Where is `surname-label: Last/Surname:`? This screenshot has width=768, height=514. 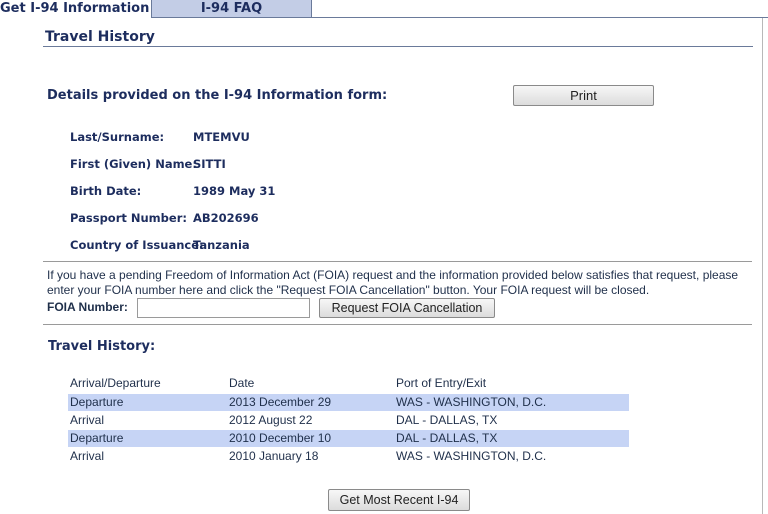
surname-label: Last/Surname: is located at coordinates (117, 137).